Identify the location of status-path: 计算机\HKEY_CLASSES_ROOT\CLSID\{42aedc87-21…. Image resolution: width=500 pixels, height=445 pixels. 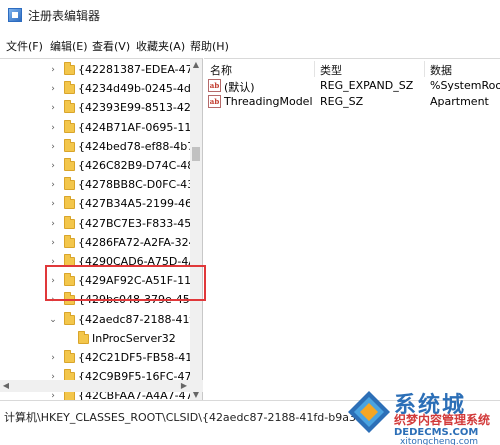
(192, 417).